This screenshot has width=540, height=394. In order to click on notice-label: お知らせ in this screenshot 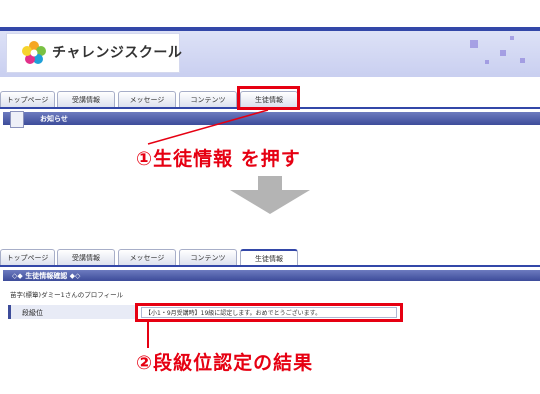, I will do `click(54, 119)`.